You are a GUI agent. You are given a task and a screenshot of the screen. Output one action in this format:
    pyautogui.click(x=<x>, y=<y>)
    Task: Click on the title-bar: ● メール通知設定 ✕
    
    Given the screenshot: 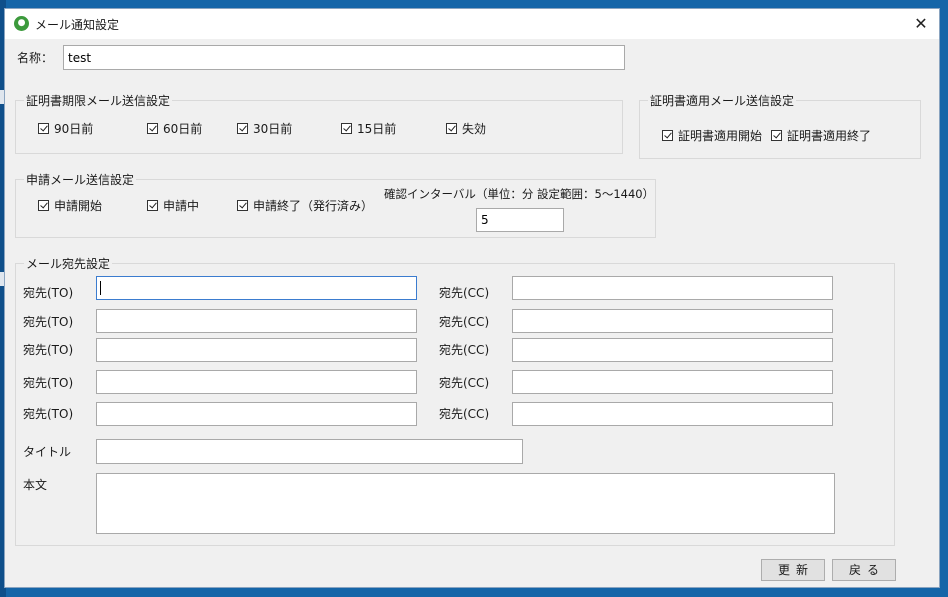 What is the action you would take?
    pyautogui.click(x=472, y=24)
    